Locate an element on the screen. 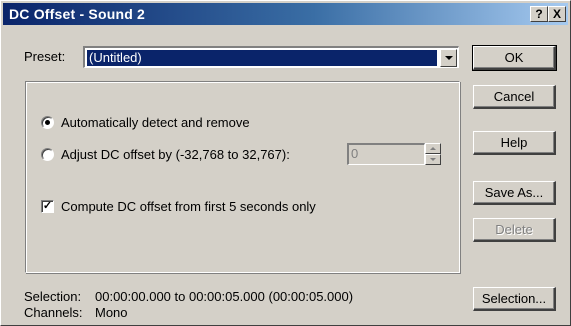  title-bar: DC Offset - Sound 2 ? X is located at coordinates (285, 14).